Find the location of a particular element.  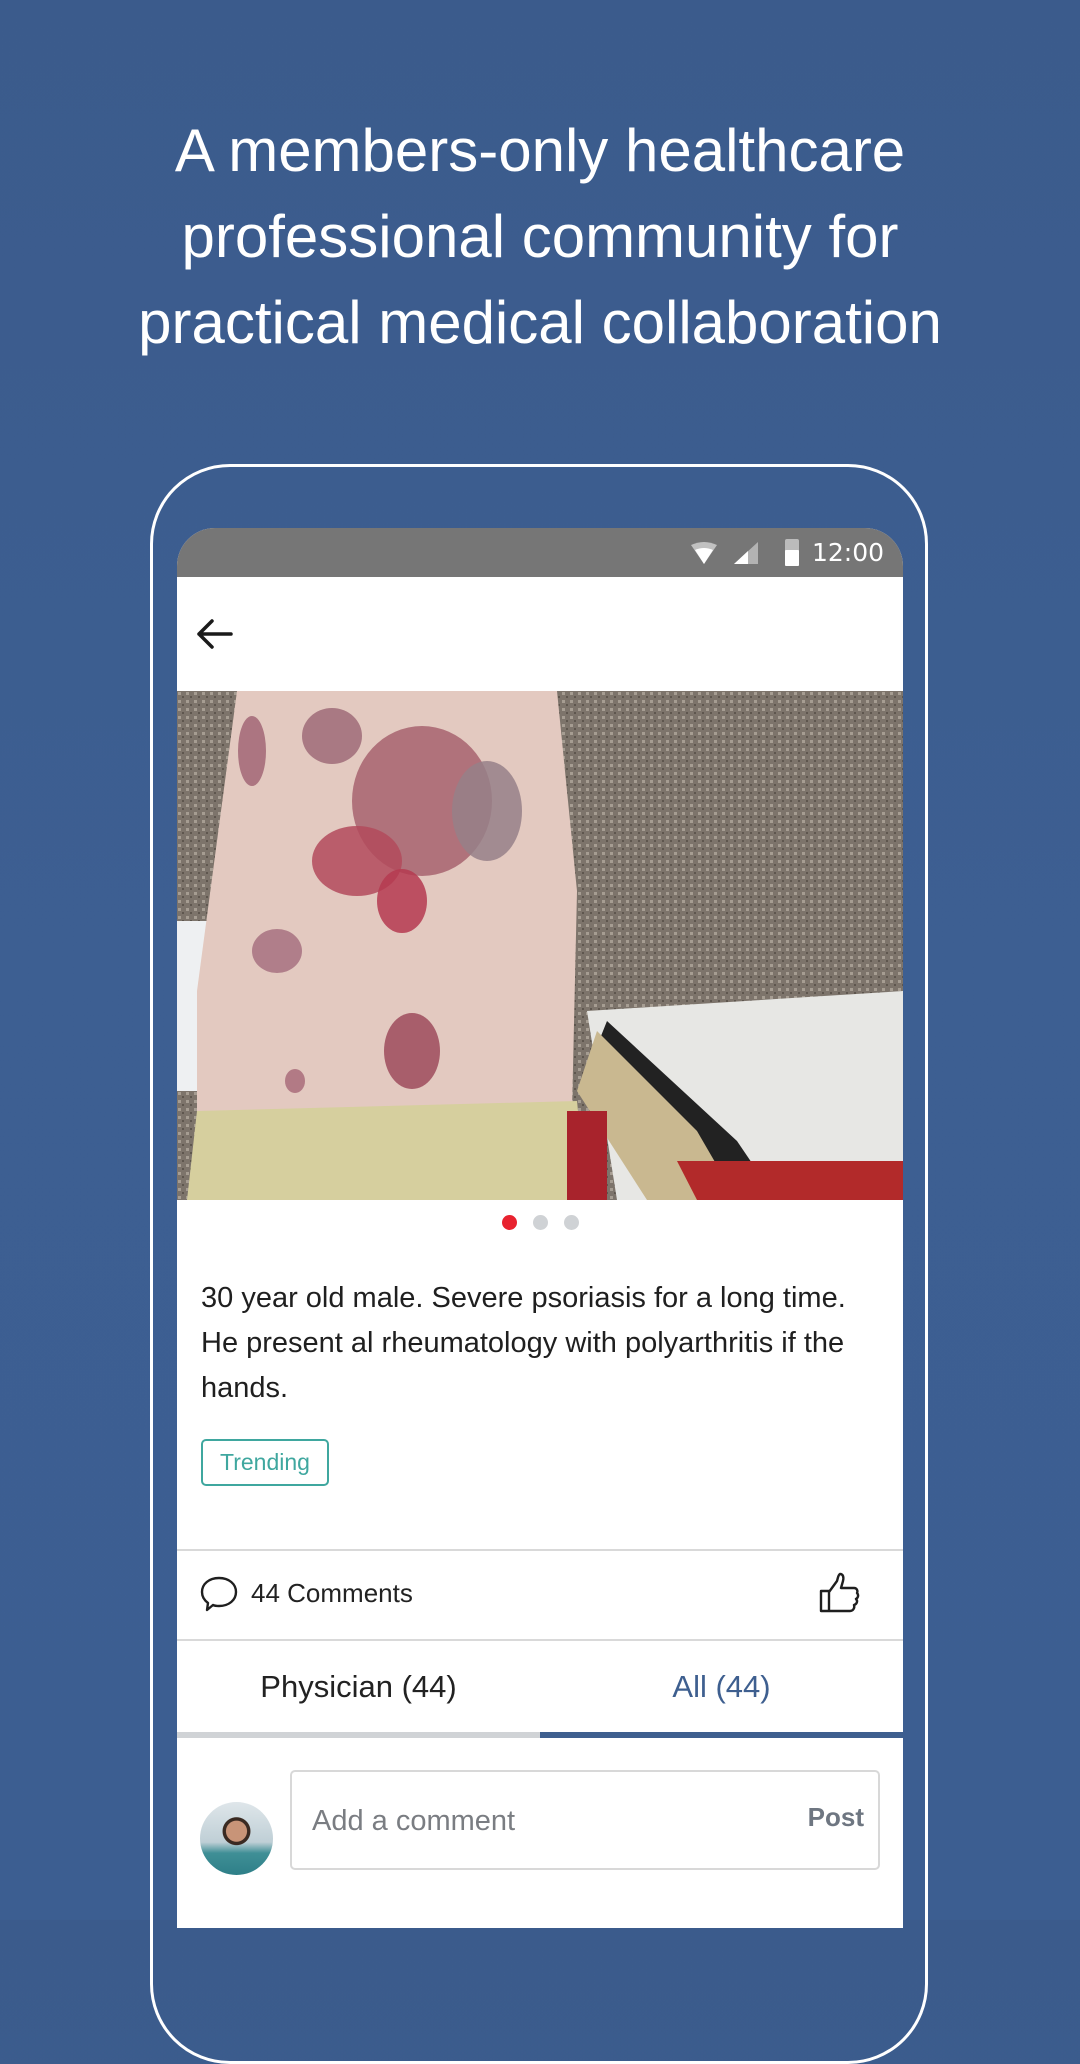

comment-box: Post is located at coordinates (585, 1820).